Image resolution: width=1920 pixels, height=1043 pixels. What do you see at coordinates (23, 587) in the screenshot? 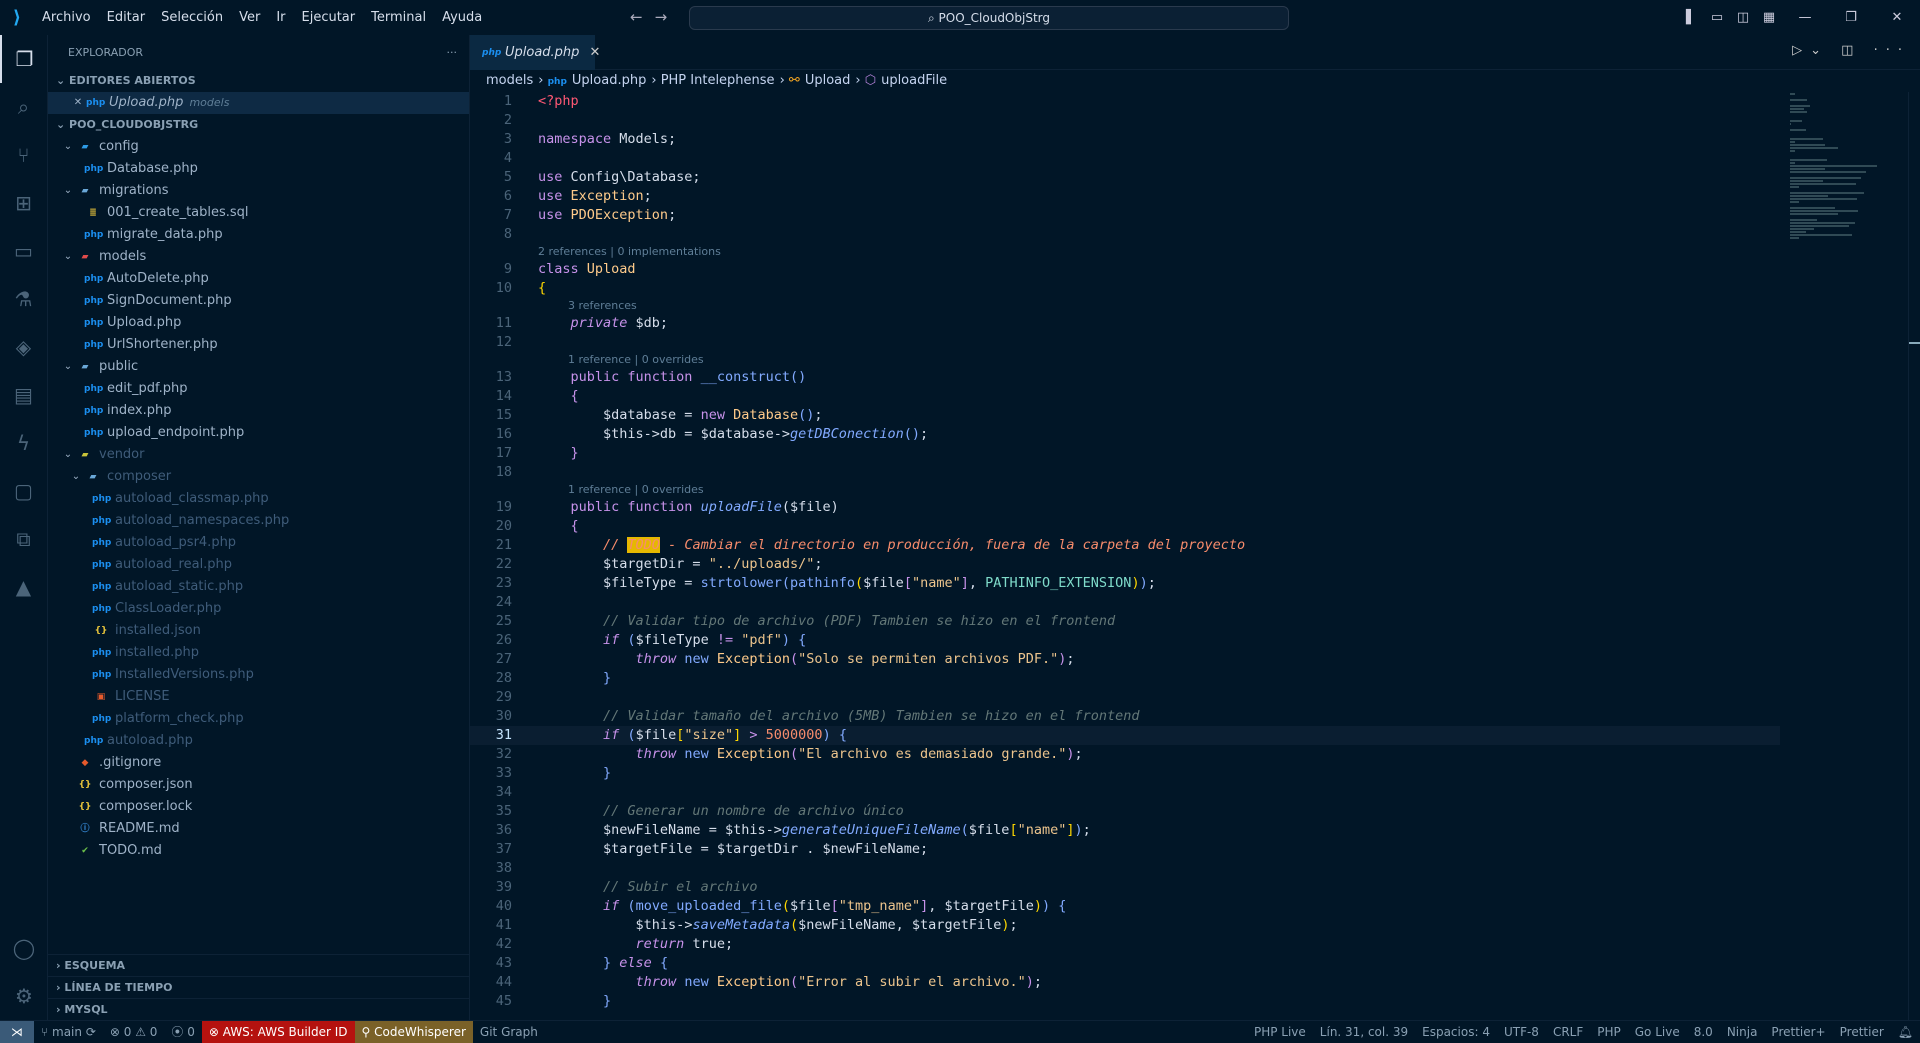
I see `aws-icon: ▲` at bounding box center [23, 587].